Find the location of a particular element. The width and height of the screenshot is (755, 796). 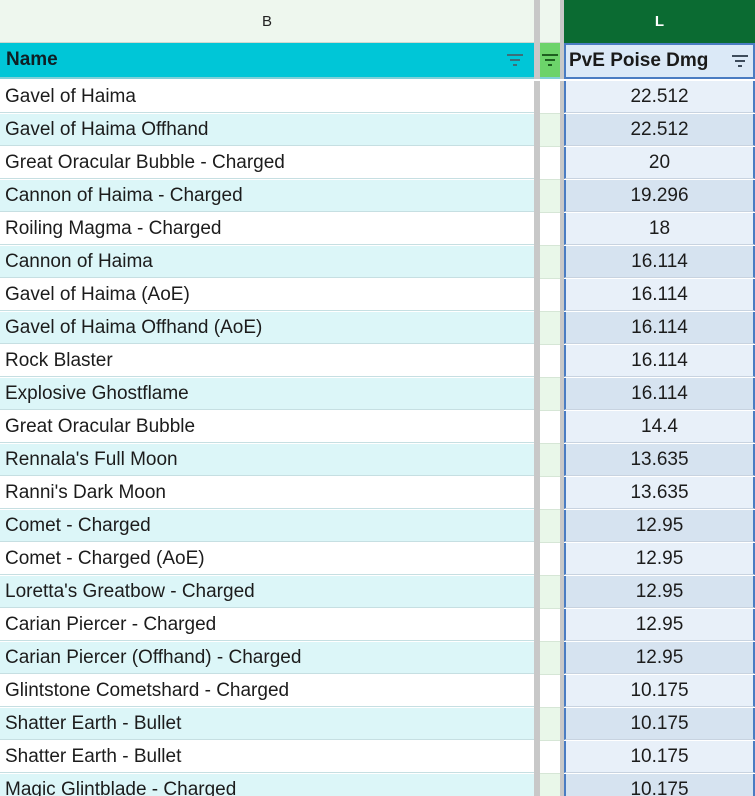

filter-active-icon is located at coordinates (550, 60).